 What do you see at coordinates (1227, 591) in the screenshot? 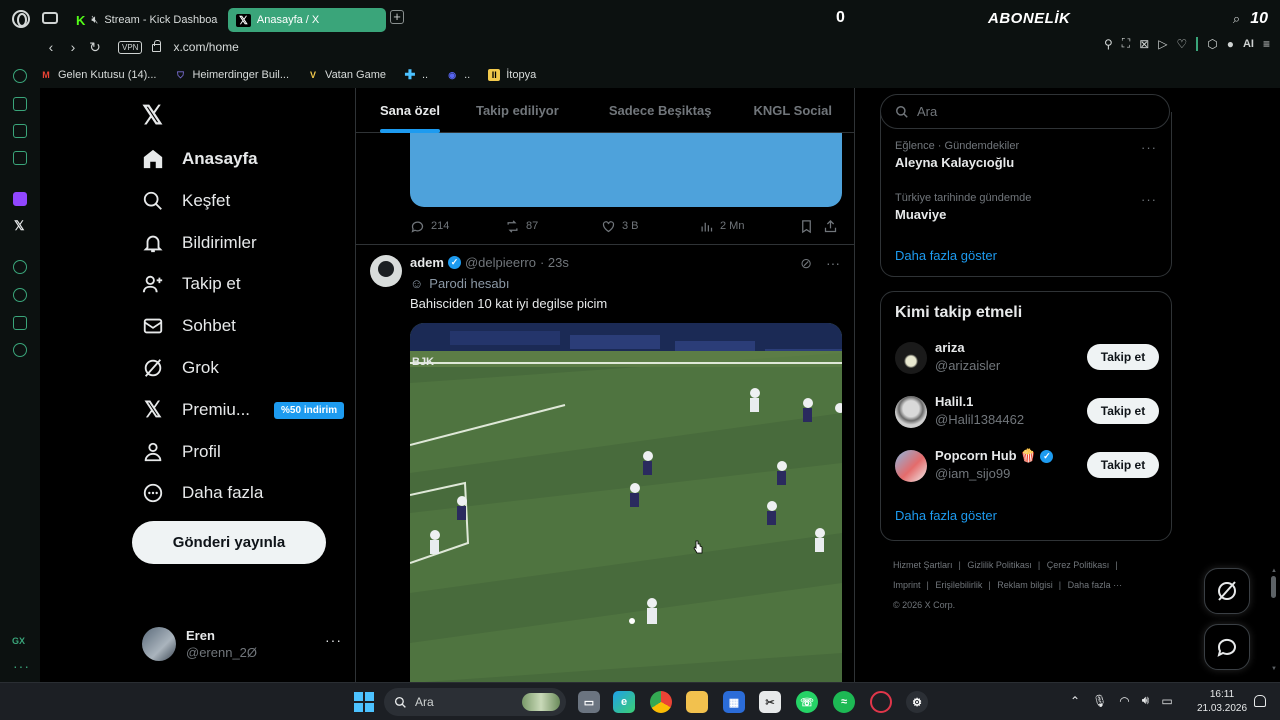
I see `grok-fab-button` at bounding box center [1227, 591].